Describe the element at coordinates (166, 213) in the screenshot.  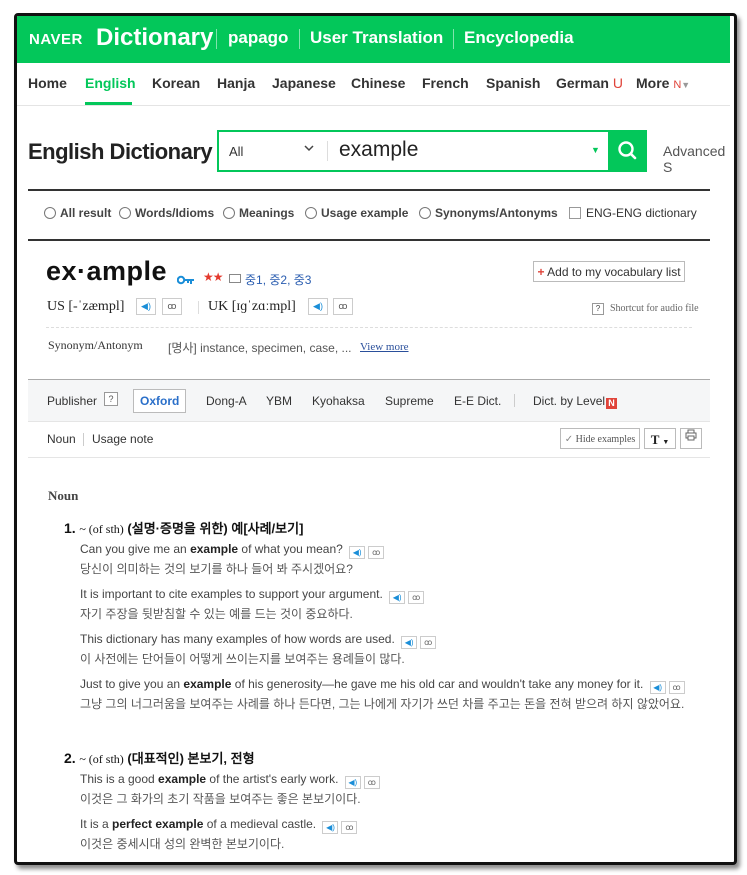
I see `filter-words-idioms: Words/Idioms` at that location.